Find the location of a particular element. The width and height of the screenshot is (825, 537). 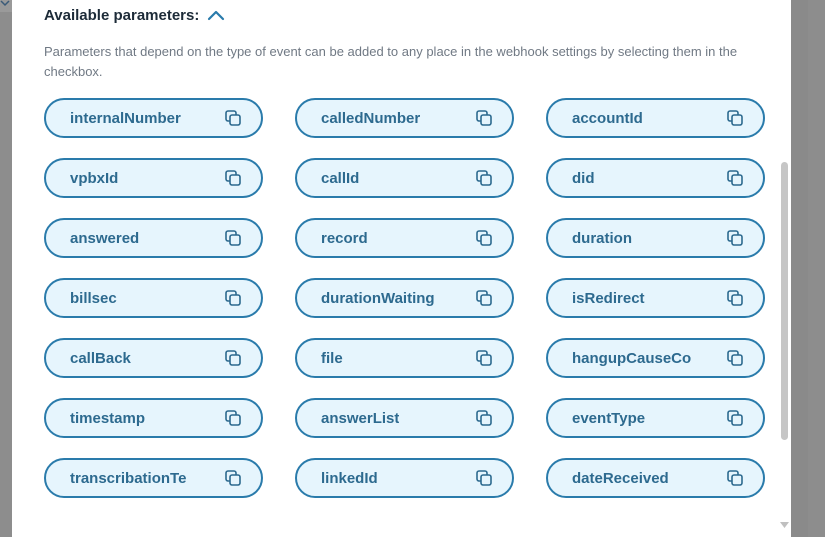

parameter-label: dateReceived is located at coordinates (620, 478).